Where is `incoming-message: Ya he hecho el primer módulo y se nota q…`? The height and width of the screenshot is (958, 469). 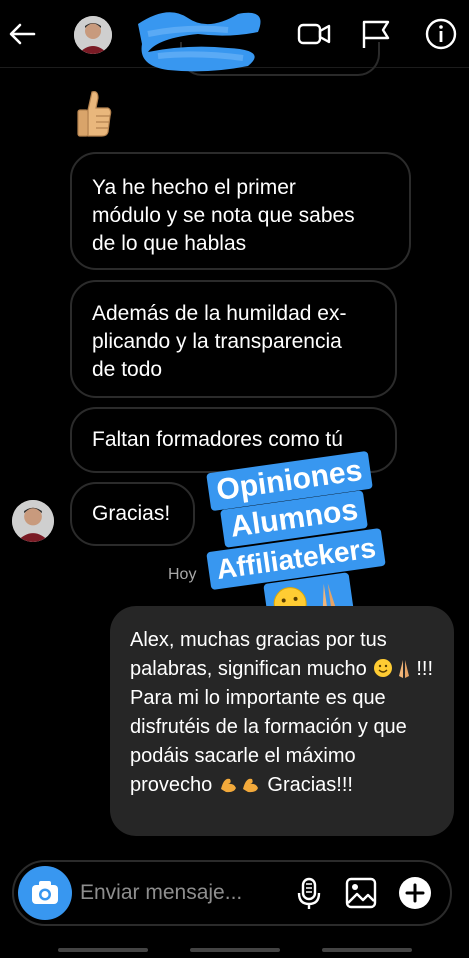 incoming-message: Ya he hecho el primer módulo y se nota q… is located at coordinates (240, 211).